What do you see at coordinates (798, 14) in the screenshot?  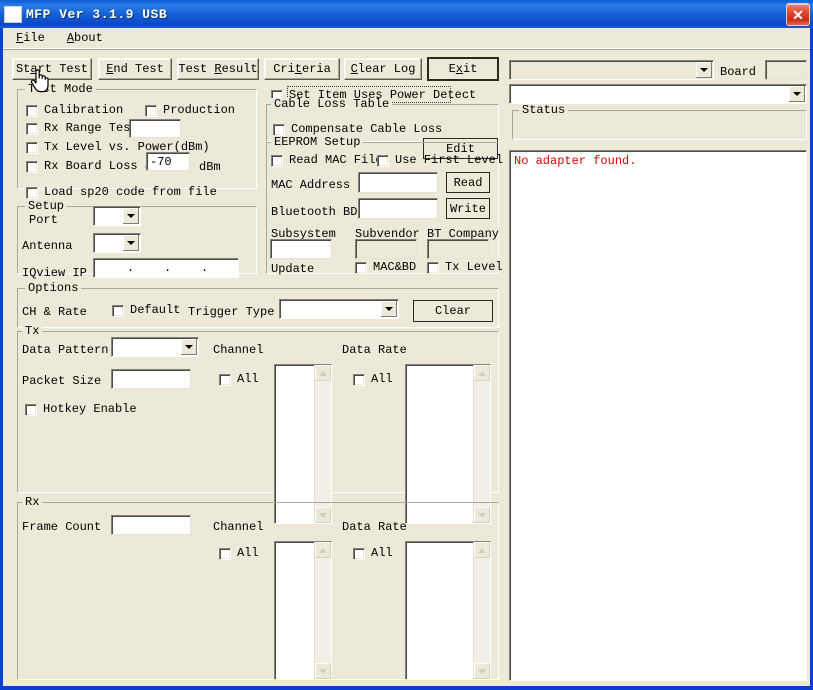 I see `close-button: ✕` at bounding box center [798, 14].